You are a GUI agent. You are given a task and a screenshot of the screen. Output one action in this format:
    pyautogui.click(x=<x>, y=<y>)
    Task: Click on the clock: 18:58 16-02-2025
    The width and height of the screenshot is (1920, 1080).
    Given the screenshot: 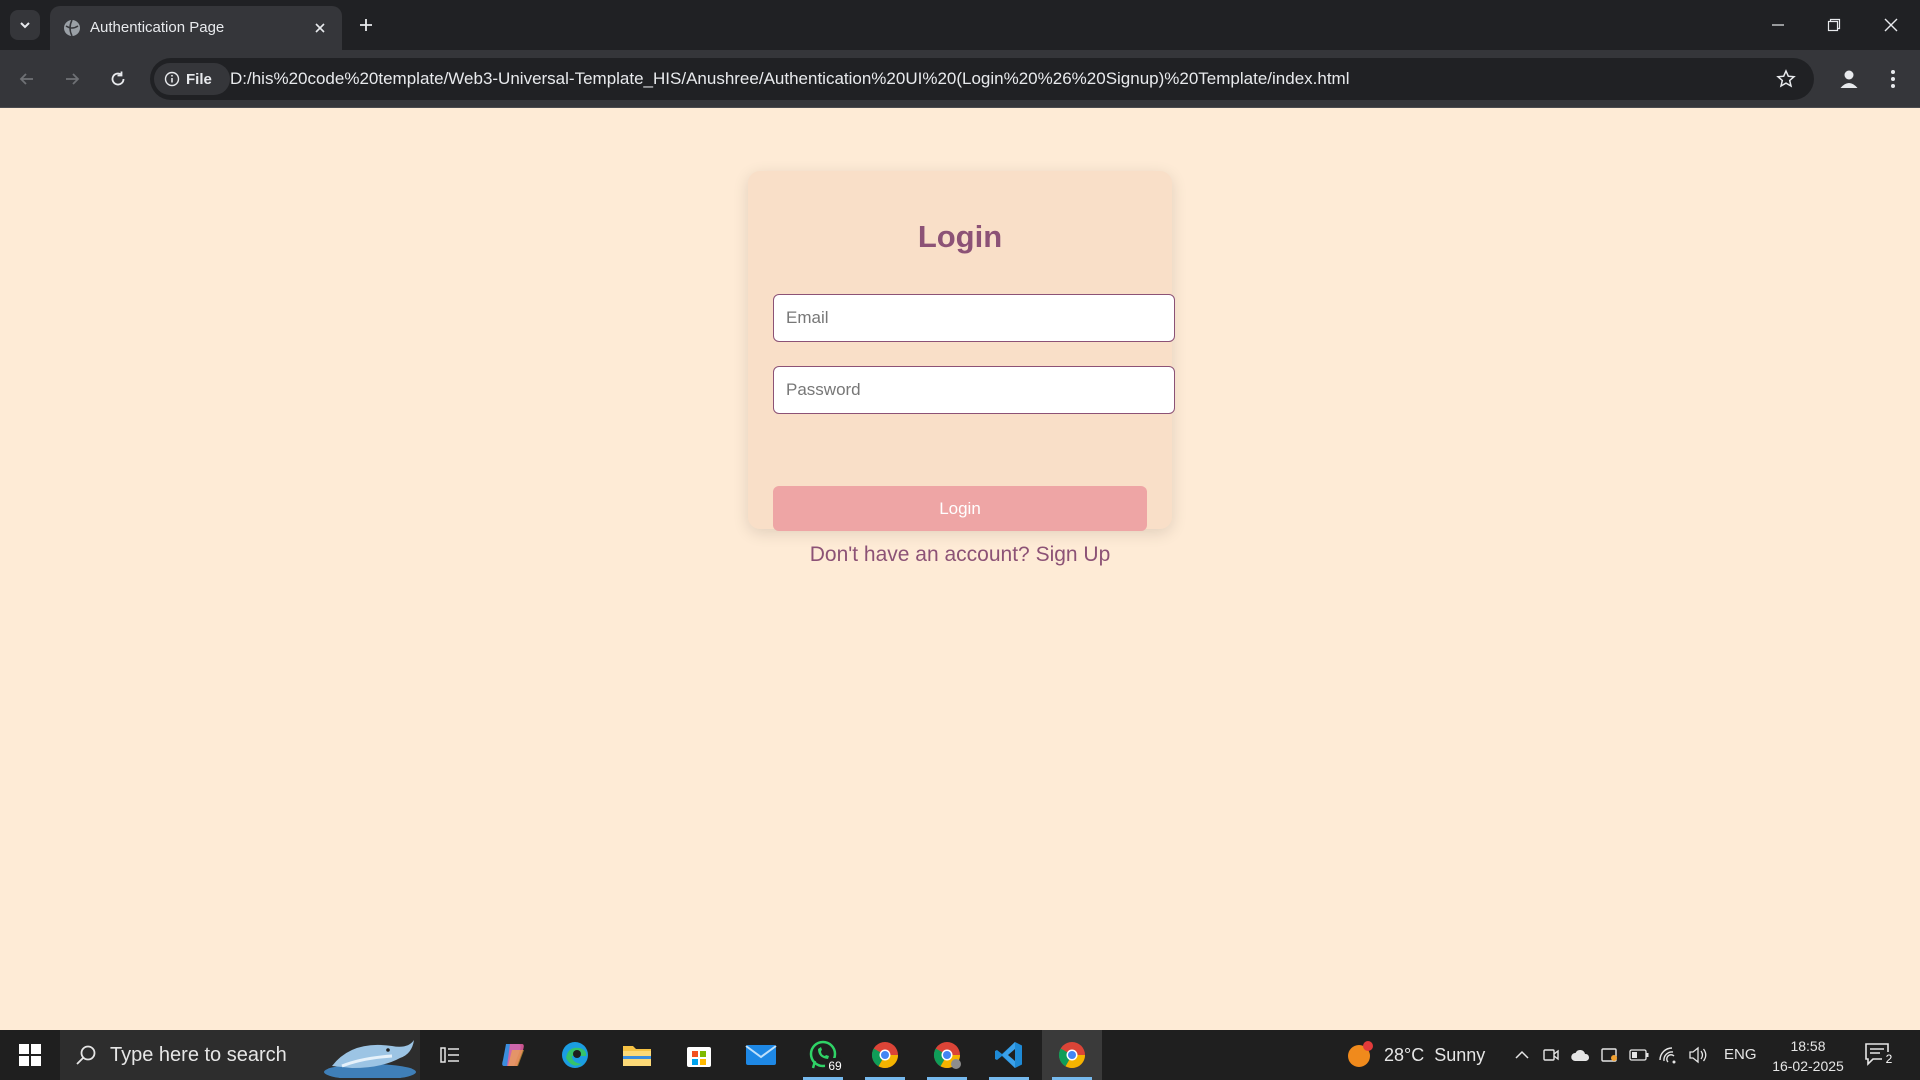 What is the action you would take?
    pyautogui.click(x=1808, y=1056)
    